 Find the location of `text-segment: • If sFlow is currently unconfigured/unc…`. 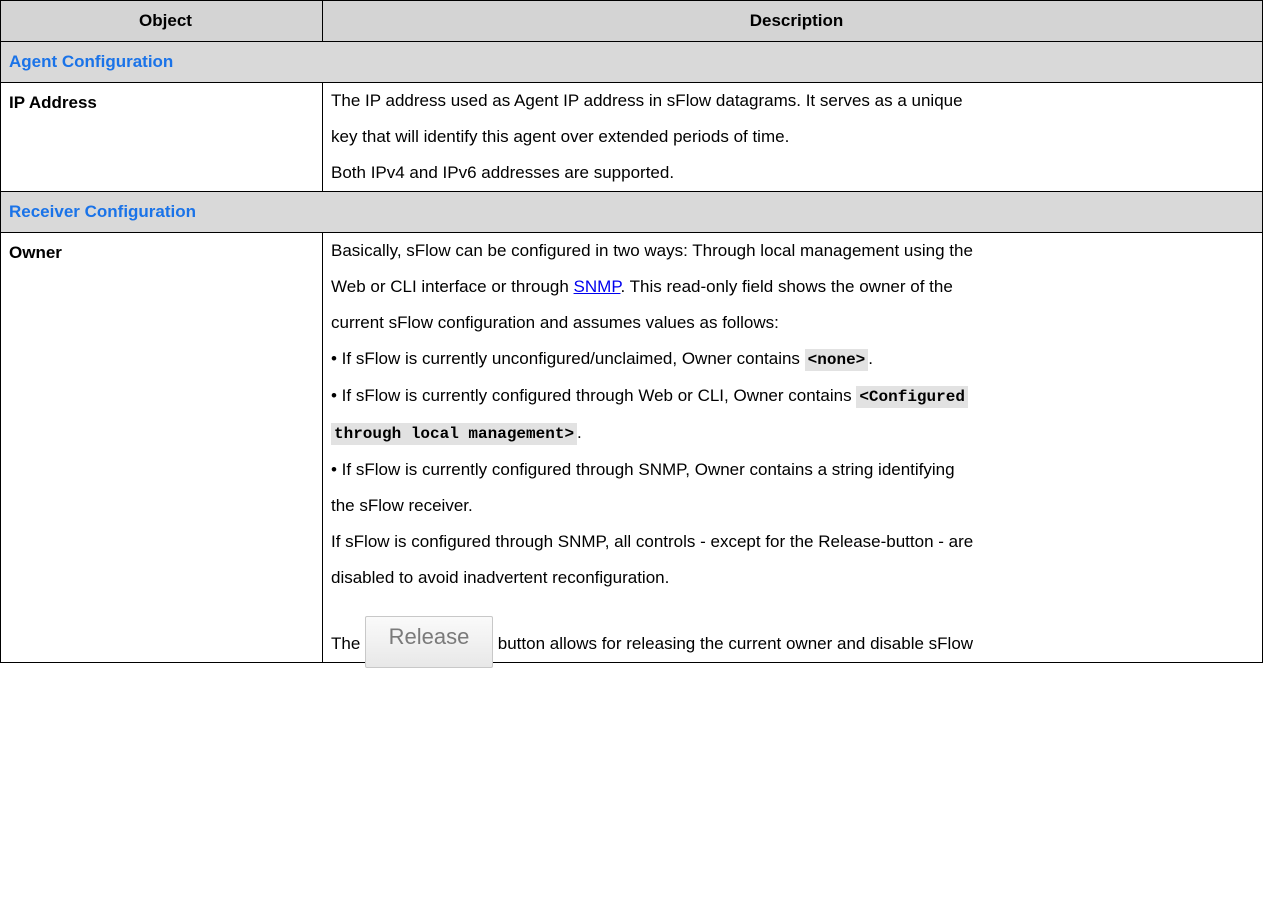

text-segment: • If sFlow is currently unconfigured/unc… is located at coordinates (568, 358).